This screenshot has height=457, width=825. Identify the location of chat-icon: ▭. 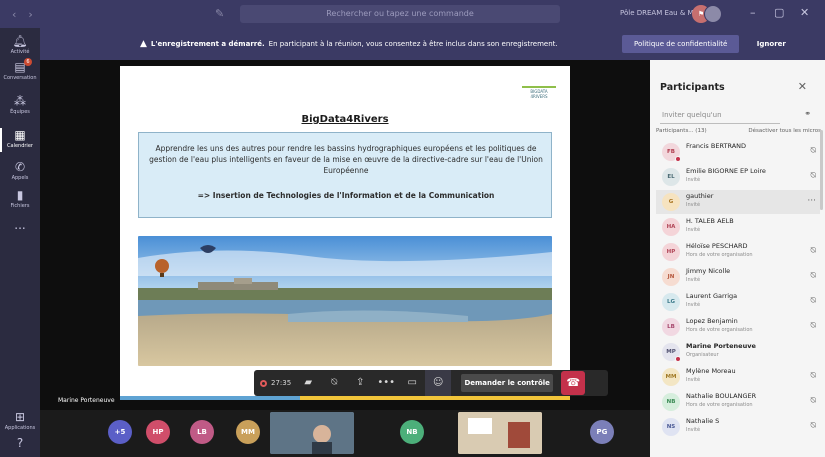
(412, 383).